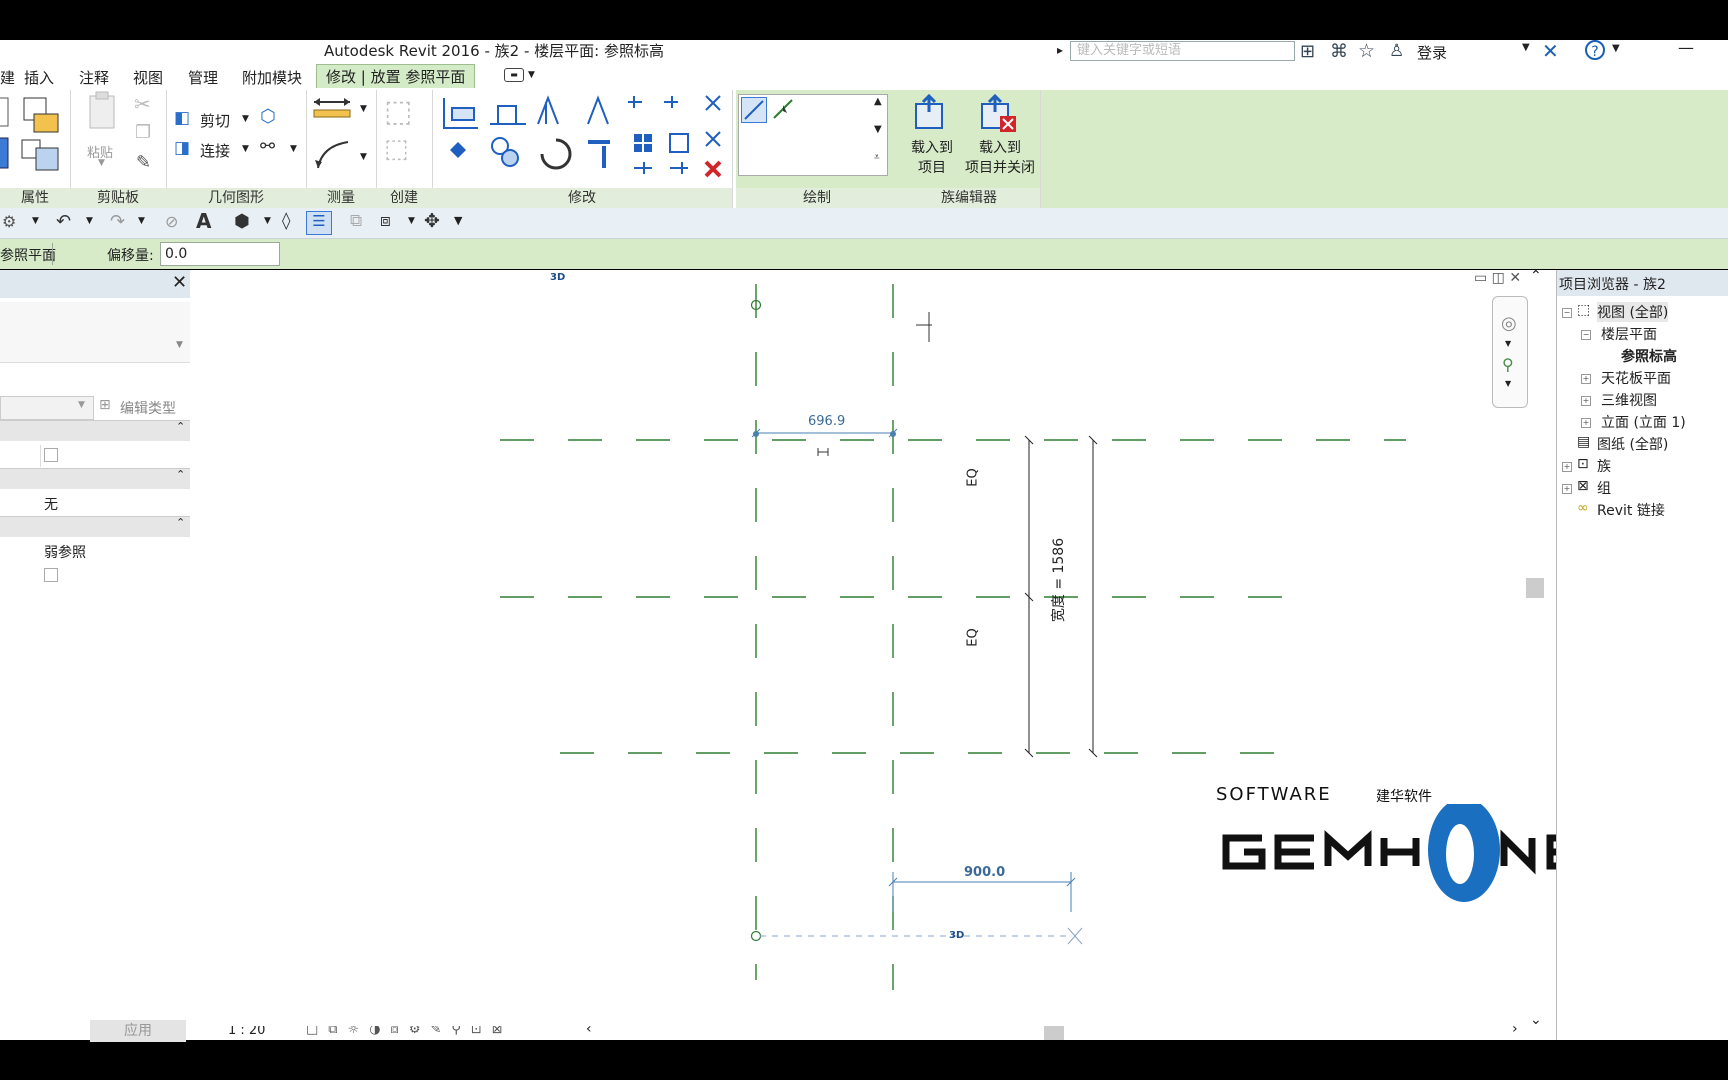  I want to click on load-and-close-button: 载入到 项目并关闭, so click(1000, 158).